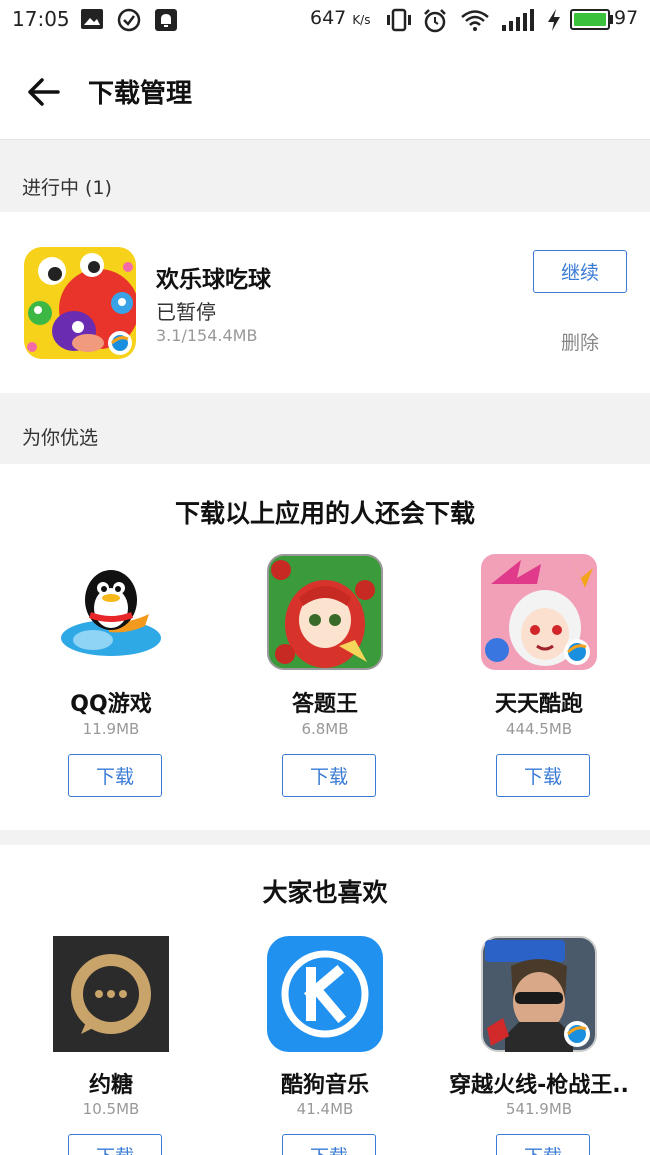 The image size is (650, 1155). I want to click on status-bar: 17:05 647 K/s 97, so click(325, 20).